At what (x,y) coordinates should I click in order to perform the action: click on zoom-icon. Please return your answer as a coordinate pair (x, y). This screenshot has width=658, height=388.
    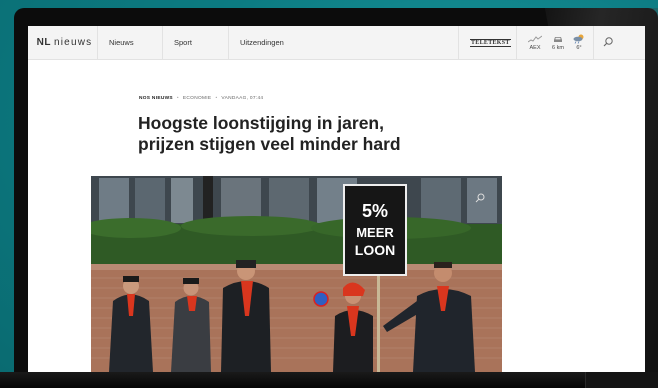
    Looking at the image, I should click on (480, 199).